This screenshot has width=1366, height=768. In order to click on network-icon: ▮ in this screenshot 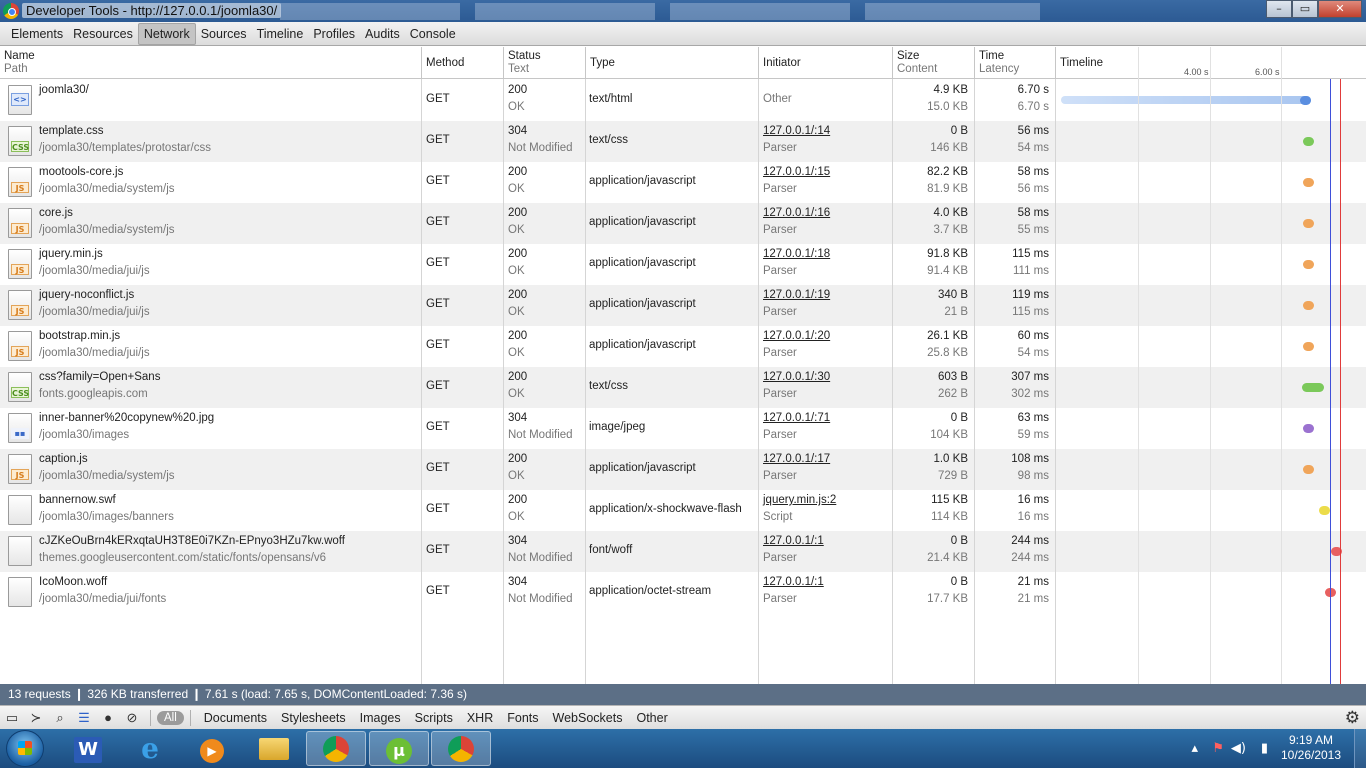, I will do `click(1264, 748)`.